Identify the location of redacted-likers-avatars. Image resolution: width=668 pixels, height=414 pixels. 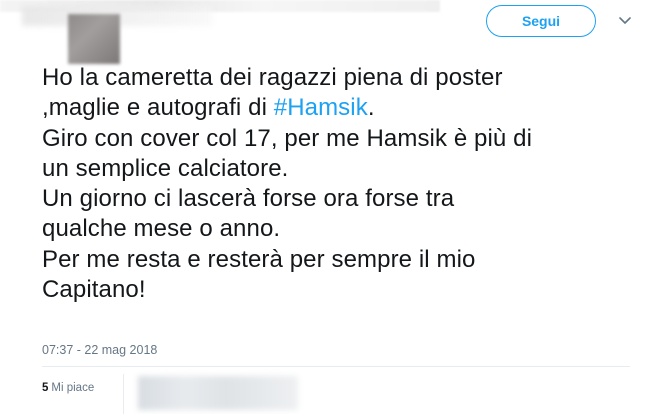
(218, 393).